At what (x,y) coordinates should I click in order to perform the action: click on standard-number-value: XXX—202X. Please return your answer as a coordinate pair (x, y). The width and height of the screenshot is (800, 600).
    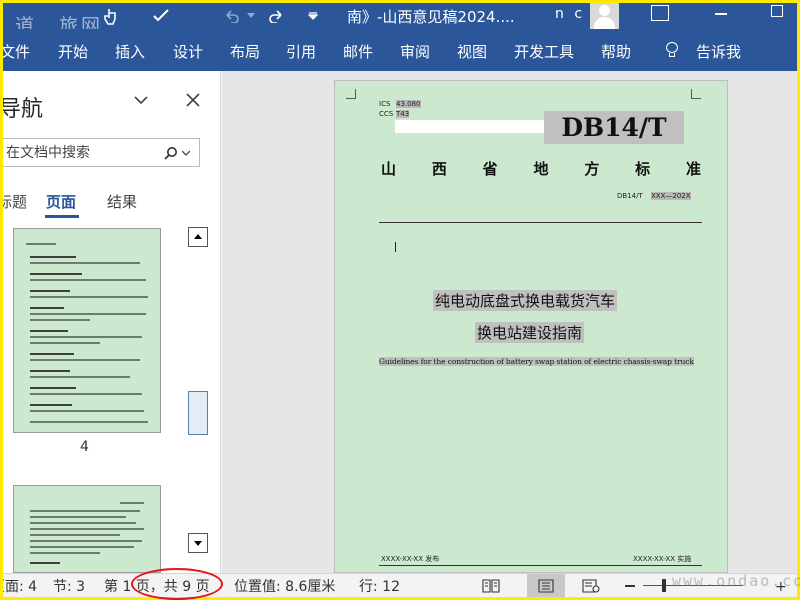
    Looking at the image, I should click on (671, 196).